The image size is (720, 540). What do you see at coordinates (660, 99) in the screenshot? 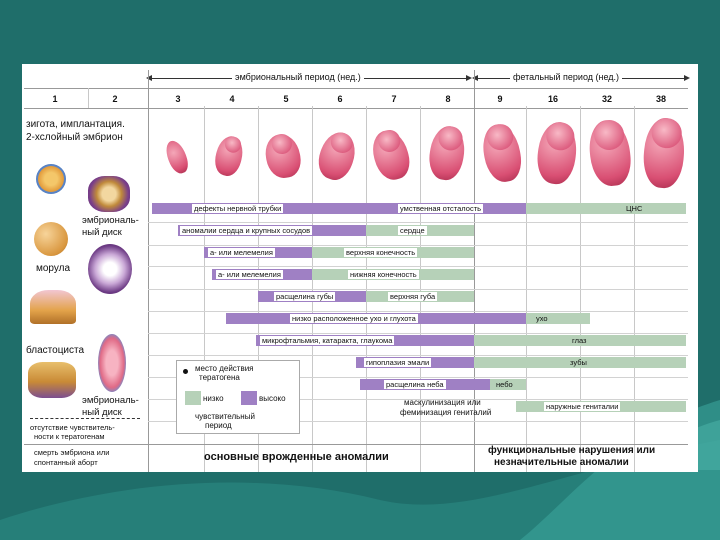
I see `week-38: 38` at bounding box center [660, 99].